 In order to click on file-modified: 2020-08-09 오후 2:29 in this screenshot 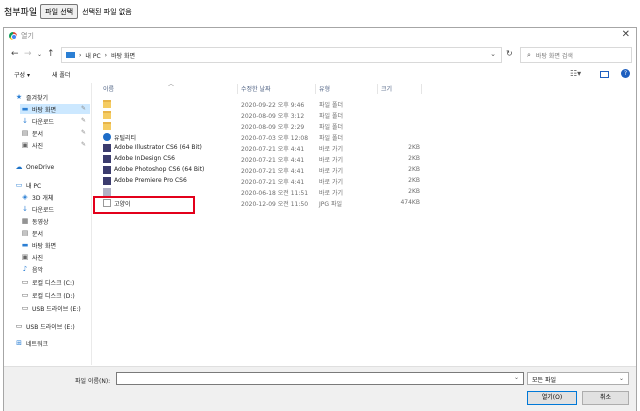, I will do `click(273, 127)`.